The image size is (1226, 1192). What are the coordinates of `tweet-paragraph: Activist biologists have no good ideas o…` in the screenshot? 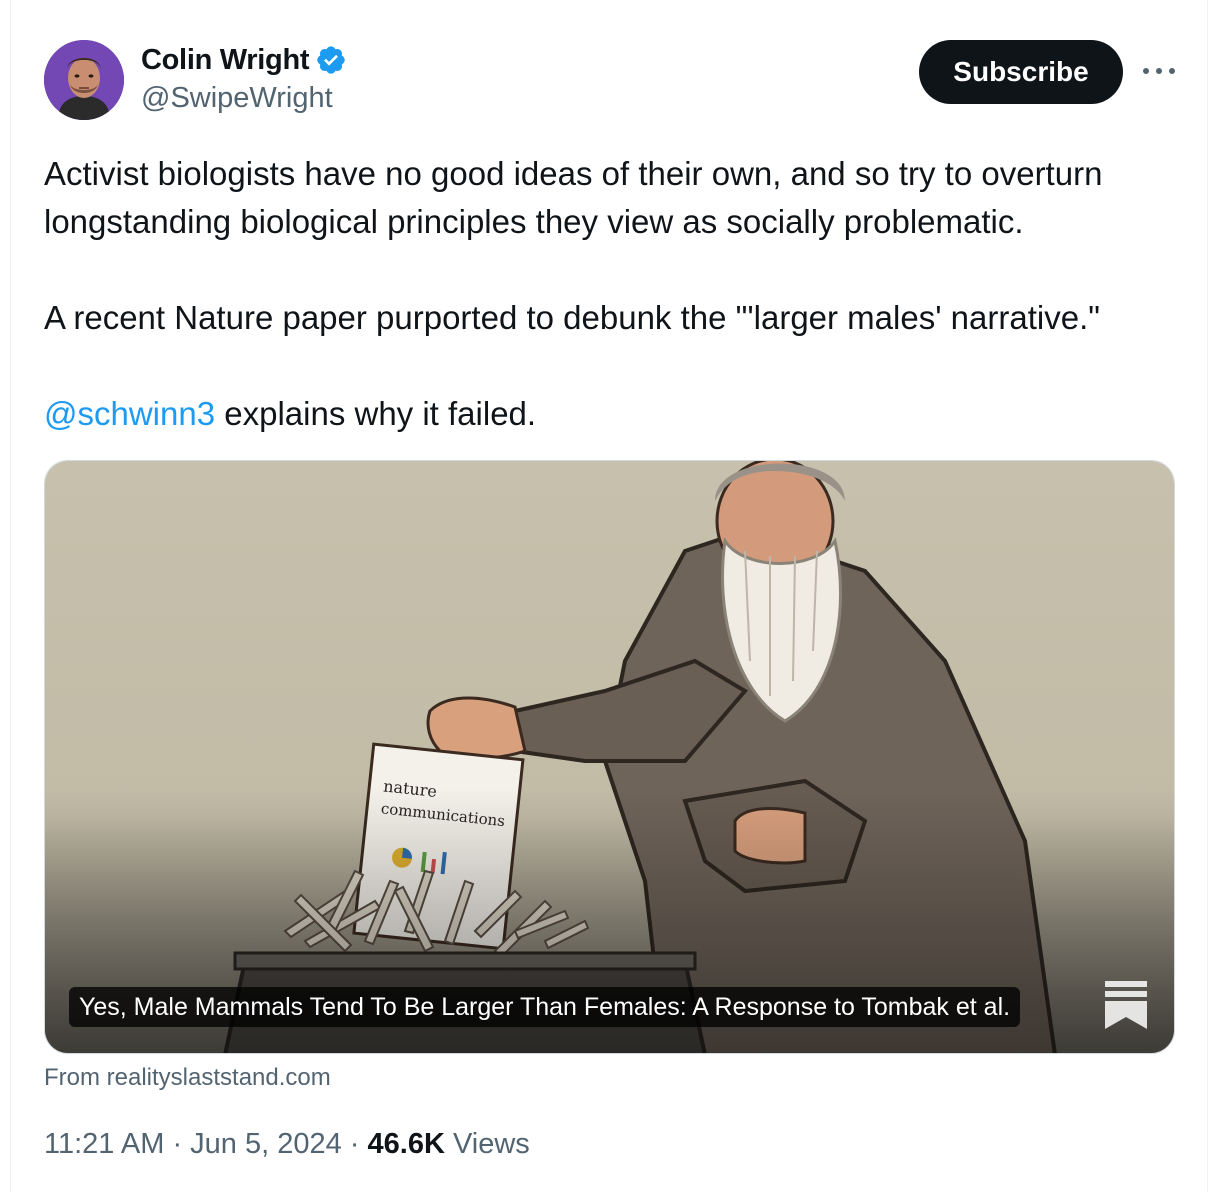 It's located at (573, 197).